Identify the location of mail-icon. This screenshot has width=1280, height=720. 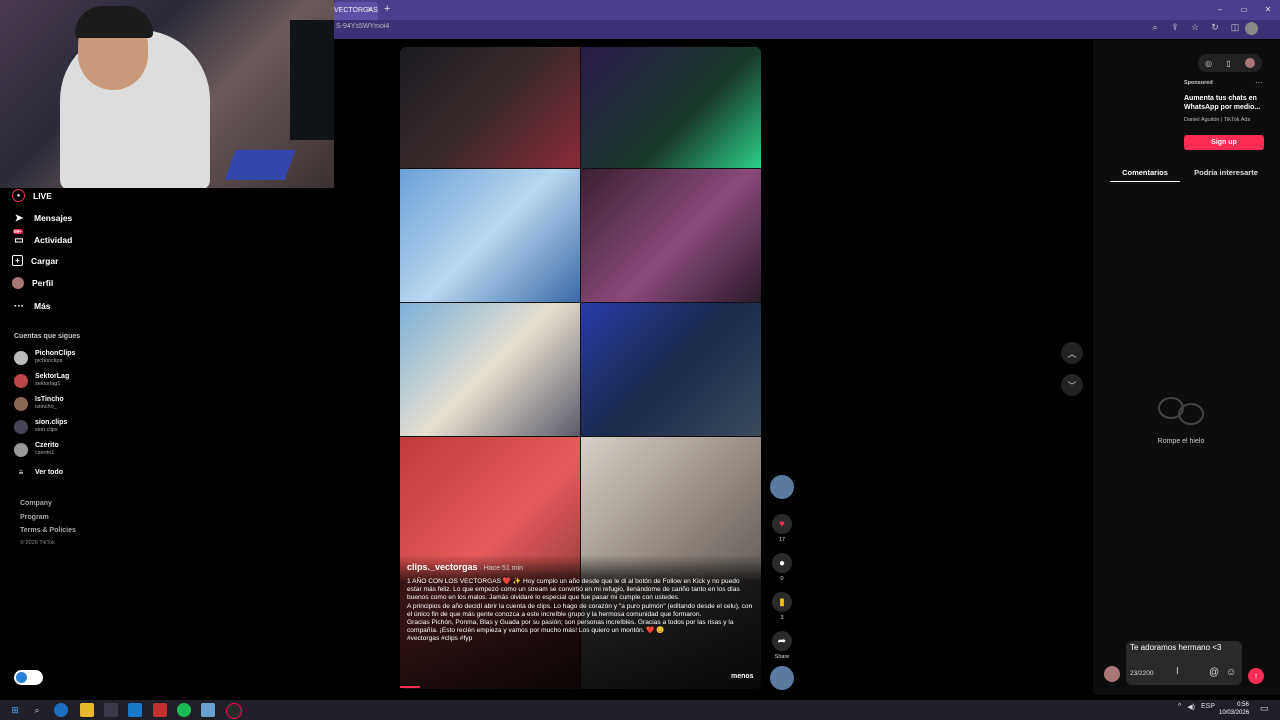
(135, 710).